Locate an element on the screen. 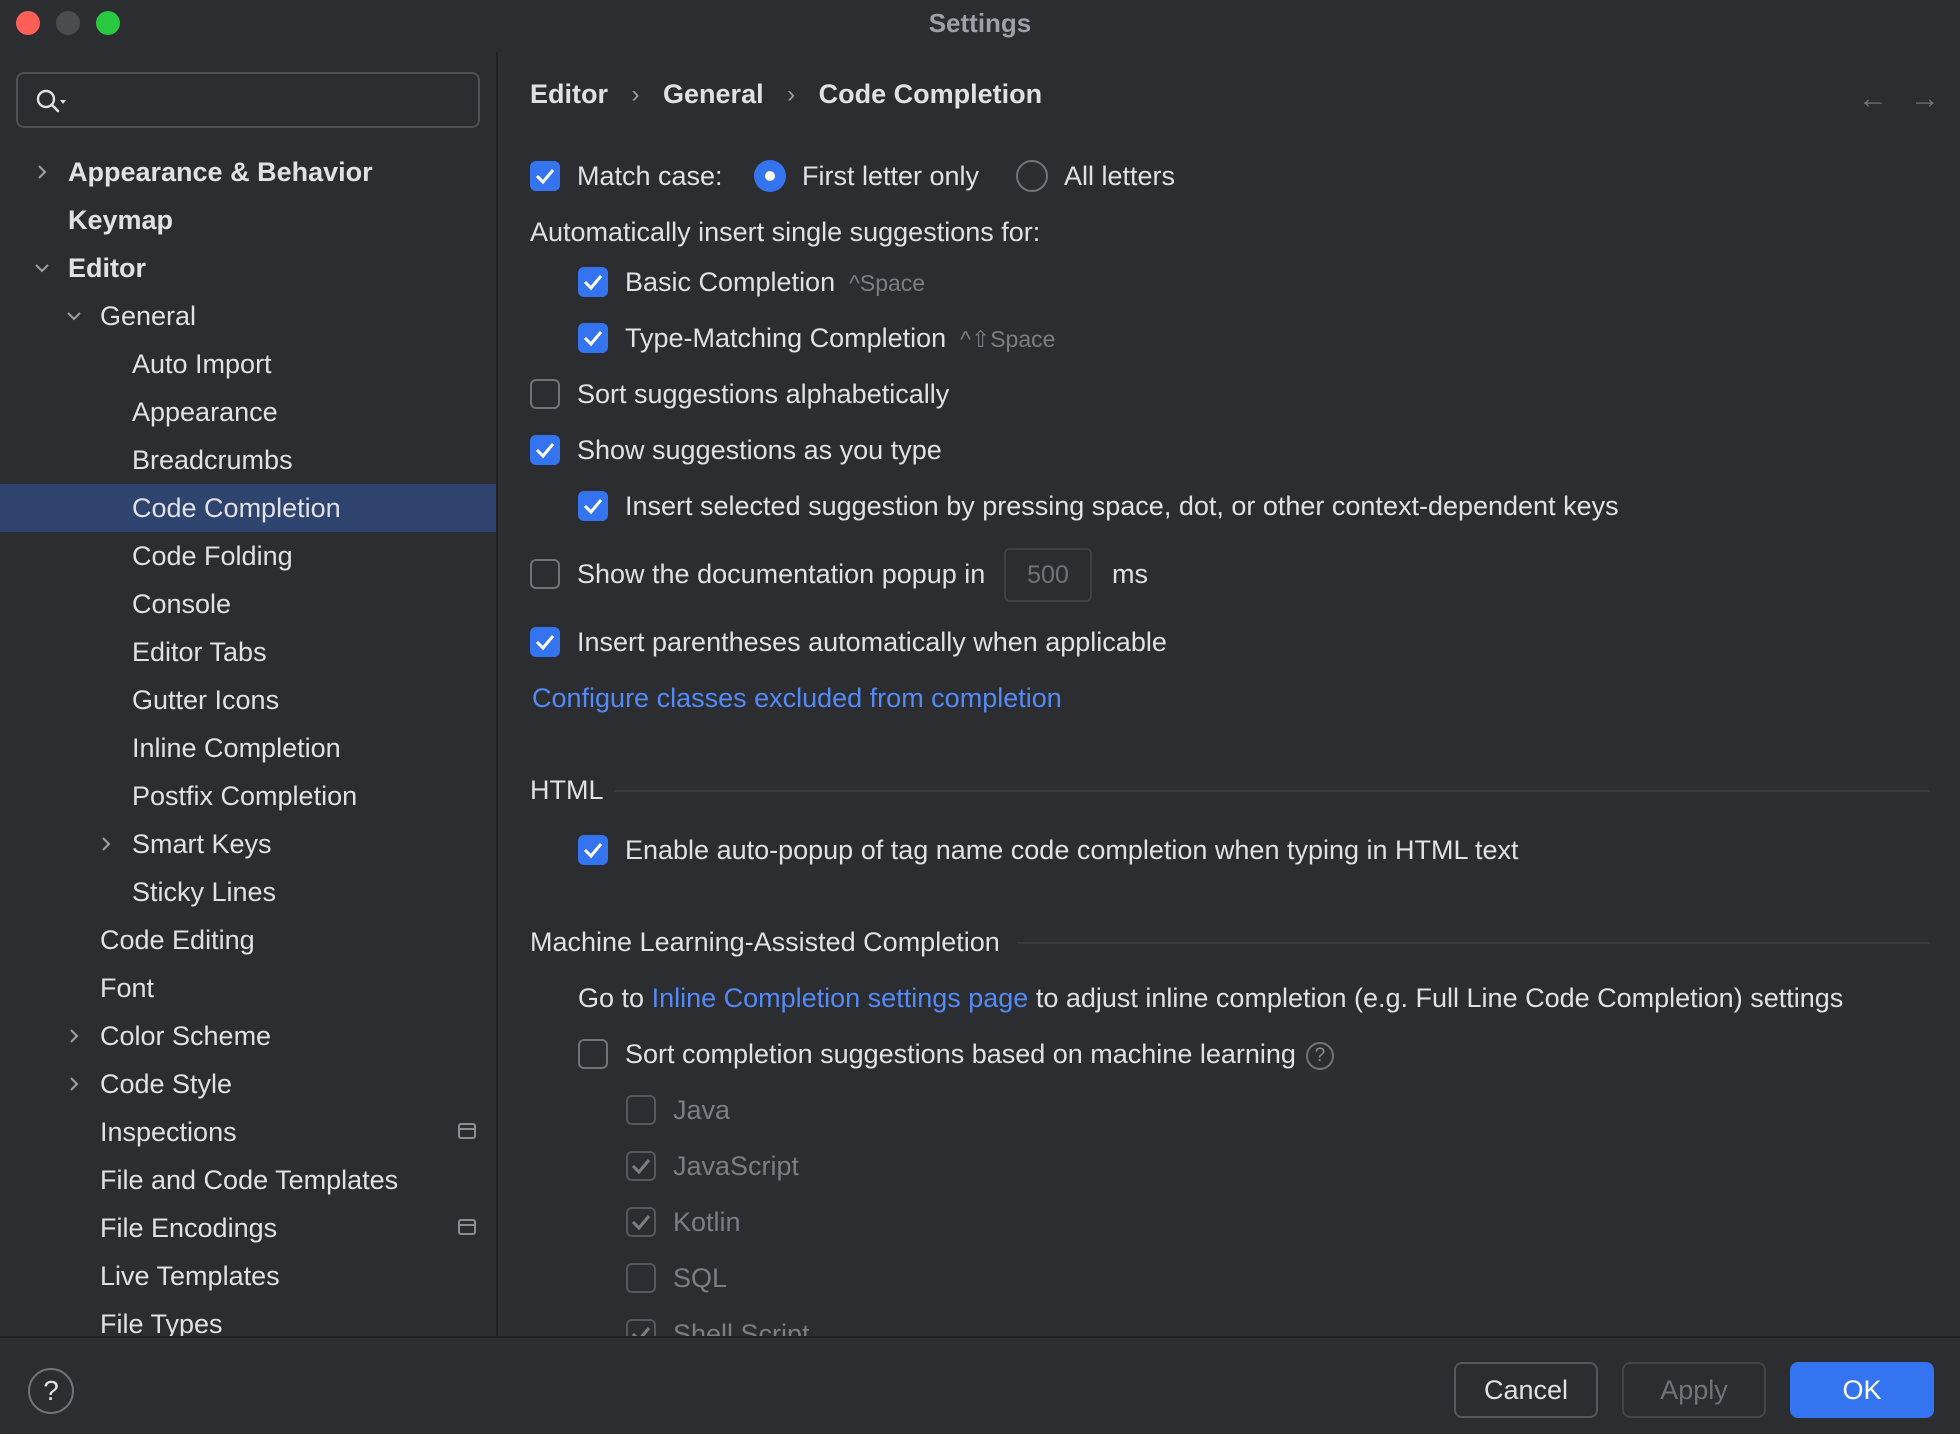 This screenshot has width=1960, height=1434. ml-goto-prefix: Go to is located at coordinates (611, 998).